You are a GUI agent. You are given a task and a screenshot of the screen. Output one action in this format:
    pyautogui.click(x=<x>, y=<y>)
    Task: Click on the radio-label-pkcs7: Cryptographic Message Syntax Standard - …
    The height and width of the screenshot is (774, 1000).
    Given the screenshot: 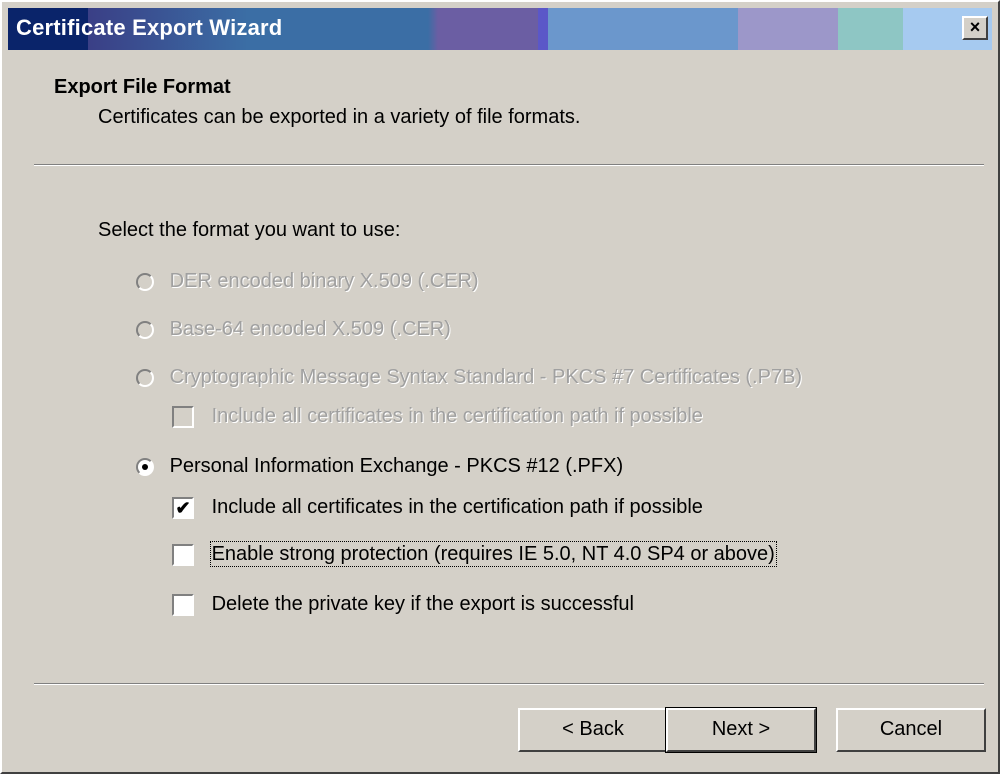 What is the action you would take?
    pyautogui.click(x=486, y=377)
    